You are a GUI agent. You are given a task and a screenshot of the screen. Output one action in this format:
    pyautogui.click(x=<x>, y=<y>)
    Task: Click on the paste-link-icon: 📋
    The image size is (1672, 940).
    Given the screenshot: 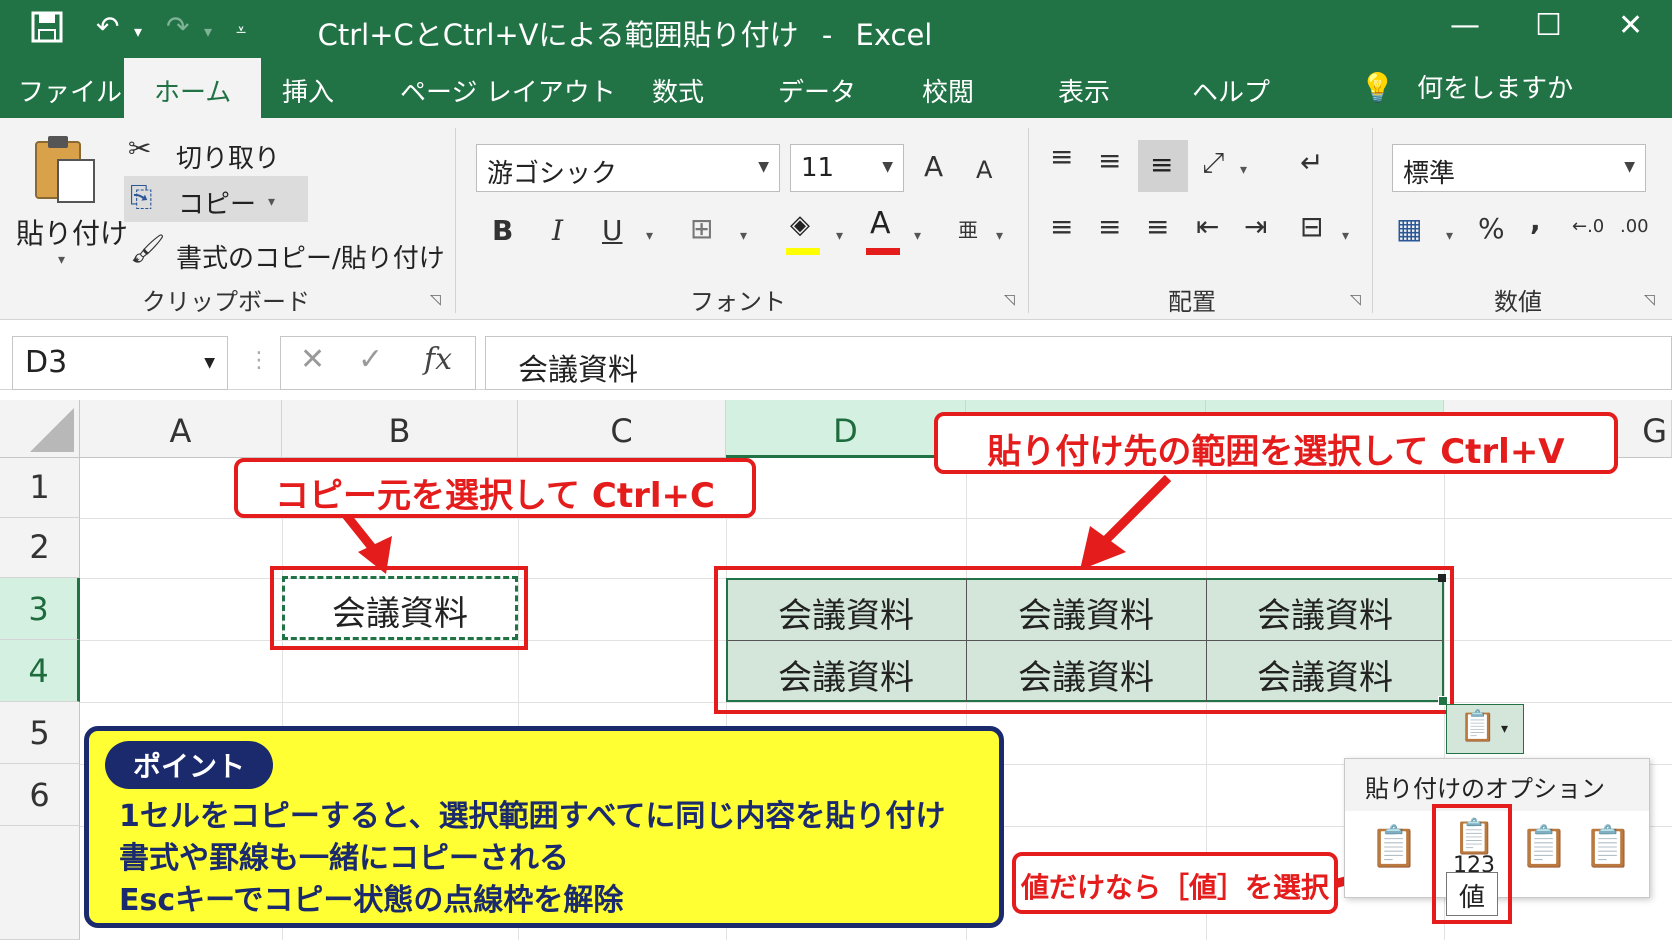 What is the action you would take?
    pyautogui.click(x=1608, y=846)
    